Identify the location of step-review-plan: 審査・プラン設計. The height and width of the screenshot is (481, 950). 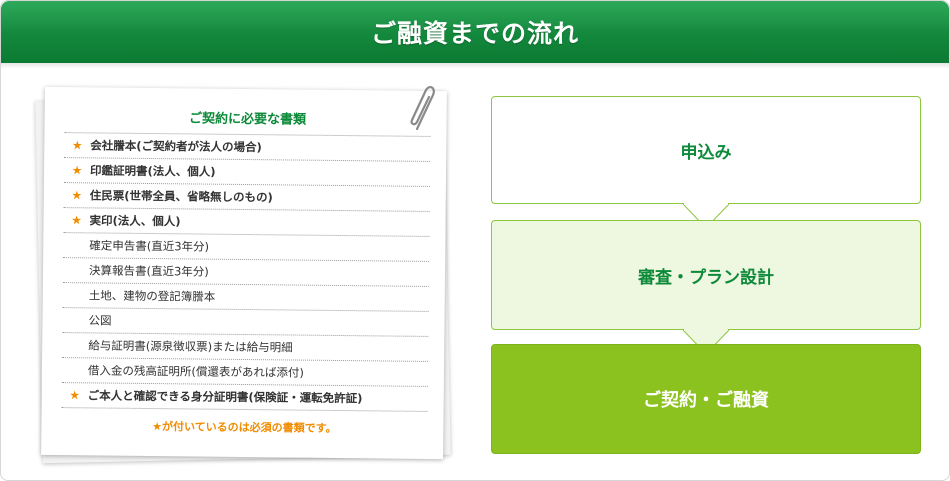
(706, 275).